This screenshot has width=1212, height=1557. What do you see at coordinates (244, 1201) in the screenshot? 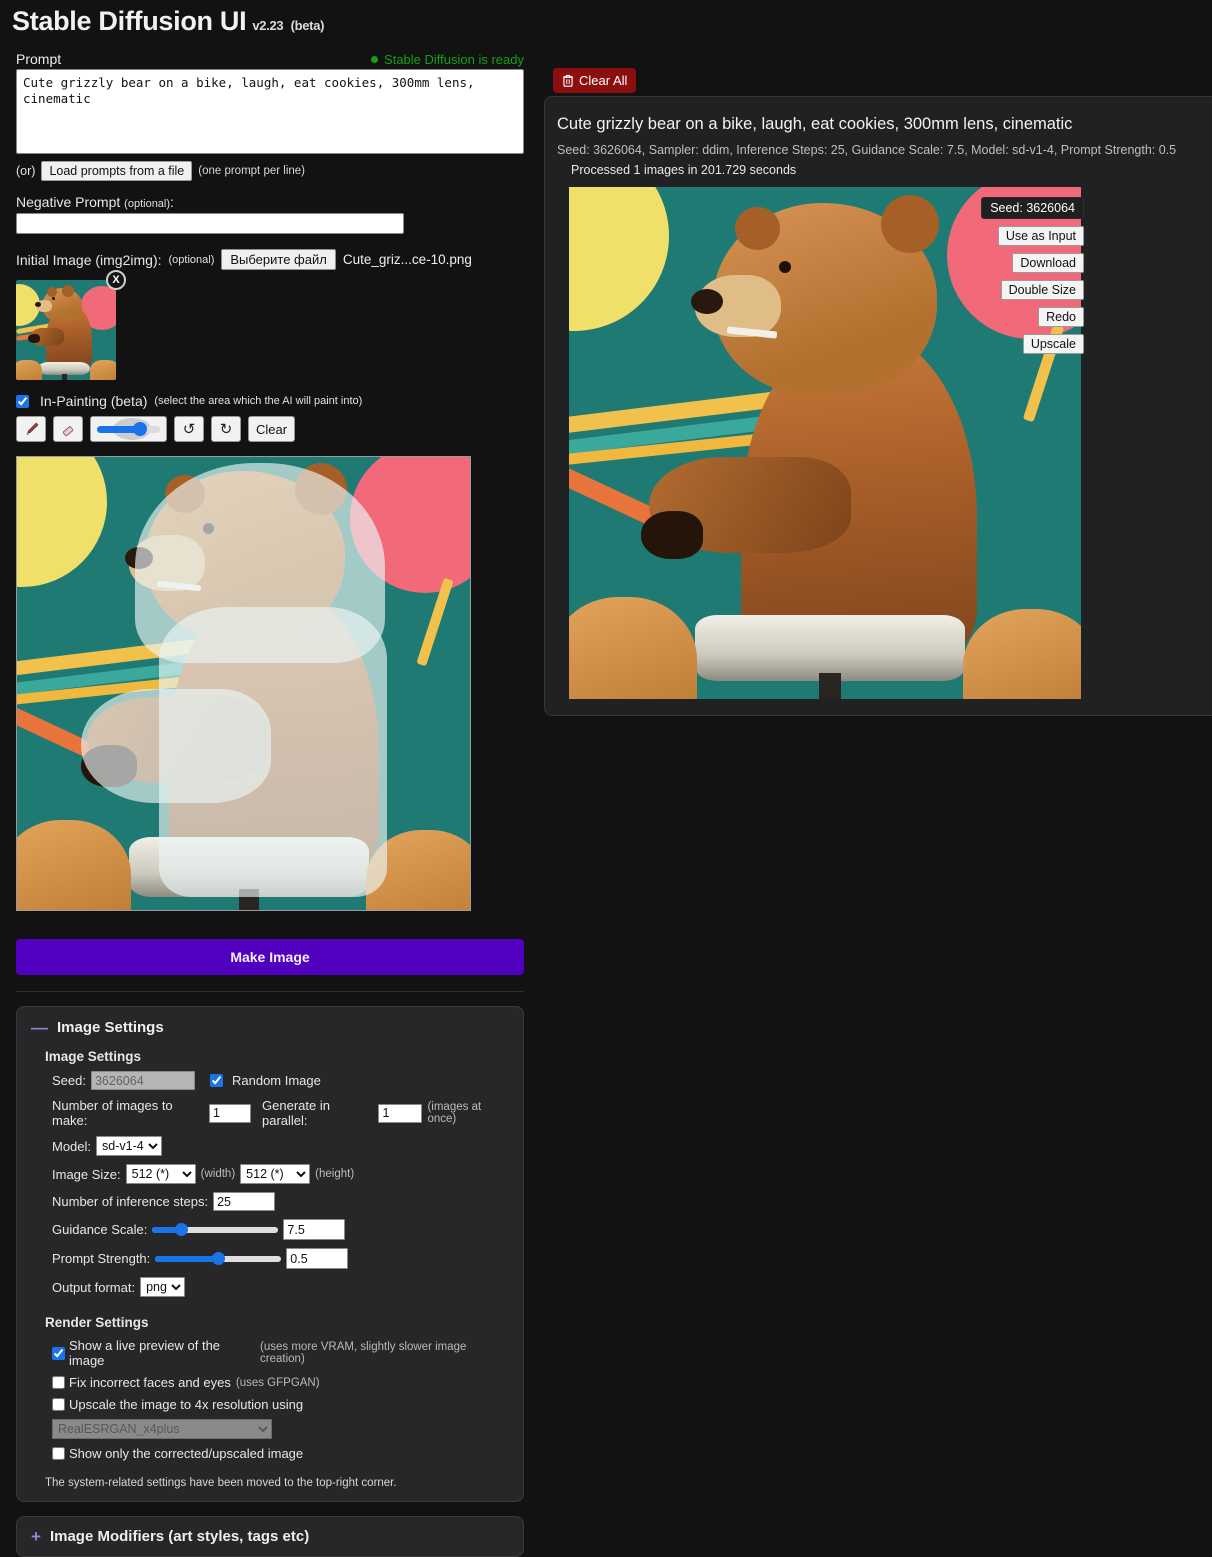
I see `steps-input` at bounding box center [244, 1201].